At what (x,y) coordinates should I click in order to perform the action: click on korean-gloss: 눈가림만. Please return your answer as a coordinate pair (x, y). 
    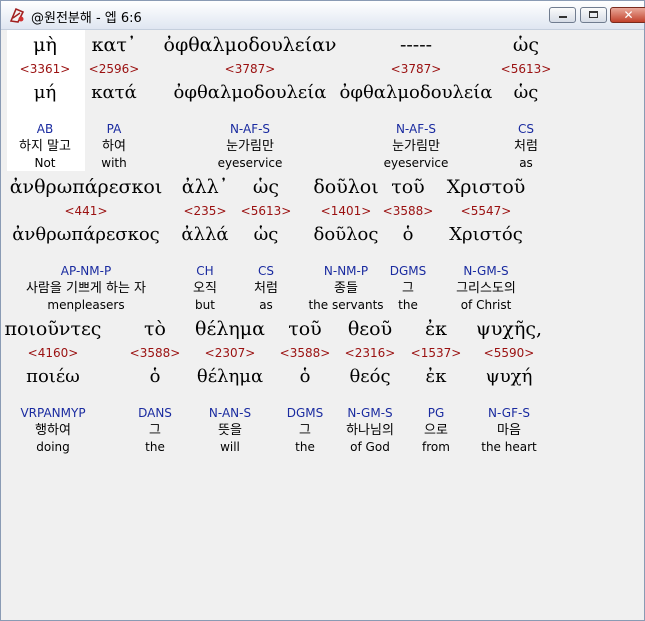
    Looking at the image, I should click on (250, 146).